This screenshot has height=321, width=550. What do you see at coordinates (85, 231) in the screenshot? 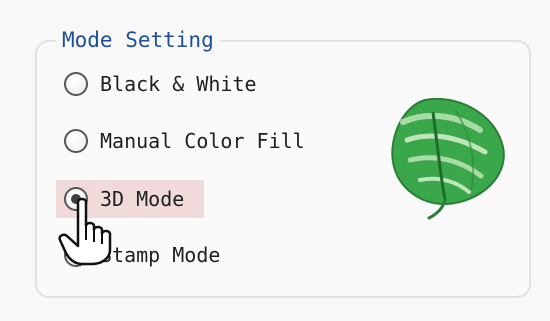
I see `hand-pointer-icon` at bounding box center [85, 231].